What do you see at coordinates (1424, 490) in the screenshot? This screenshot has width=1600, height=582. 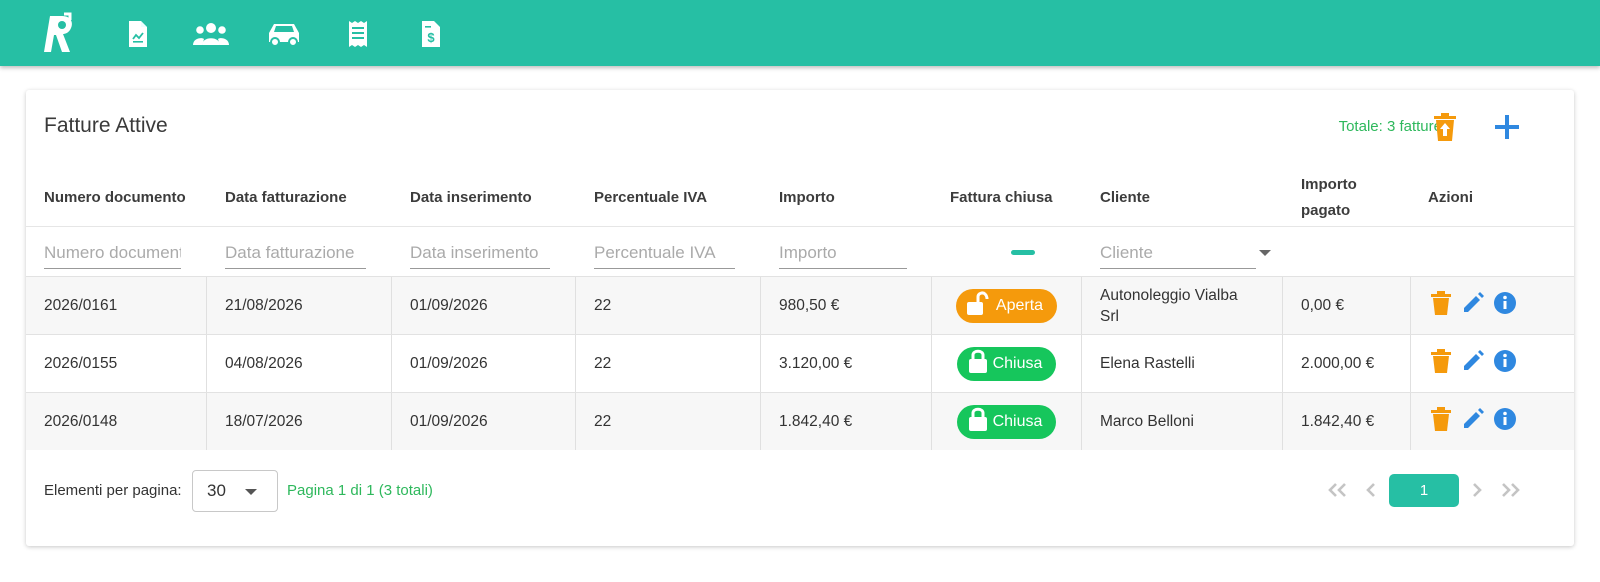 I see `page-1-button: 1` at bounding box center [1424, 490].